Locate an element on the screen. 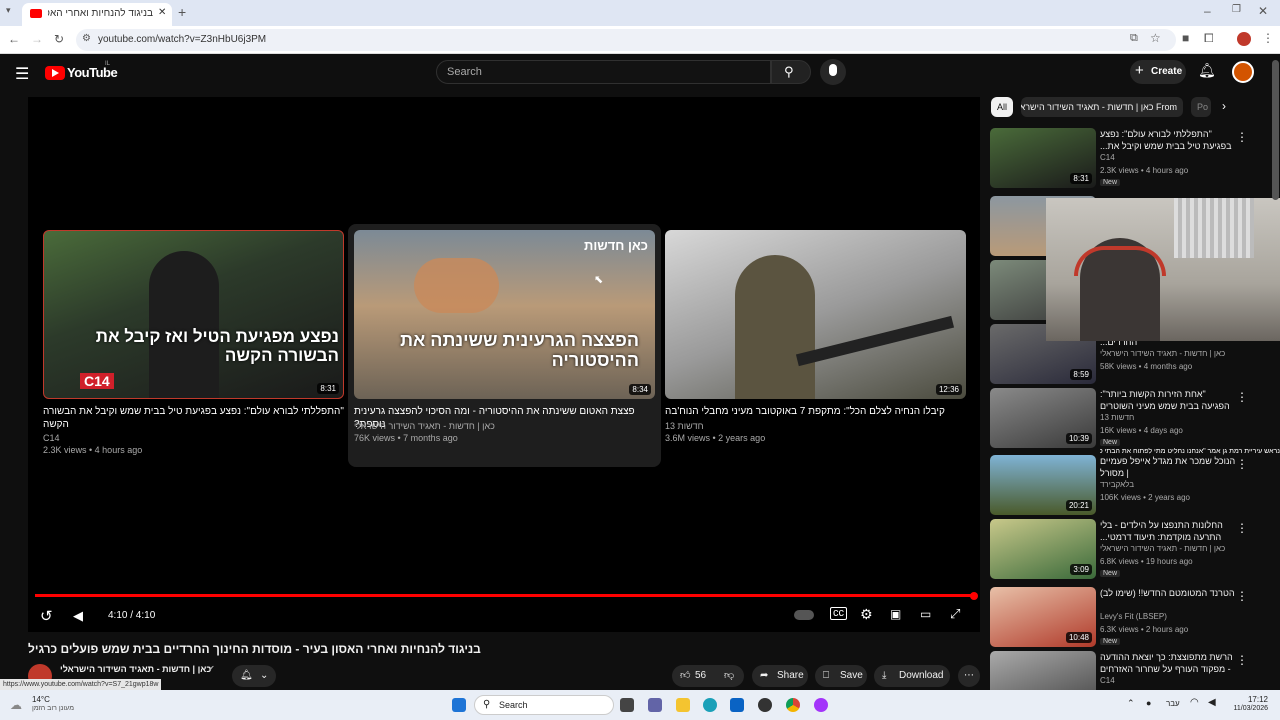 This screenshot has width=1280, height=720. end-card-thumbnail-3: 12:36 is located at coordinates (815, 314).